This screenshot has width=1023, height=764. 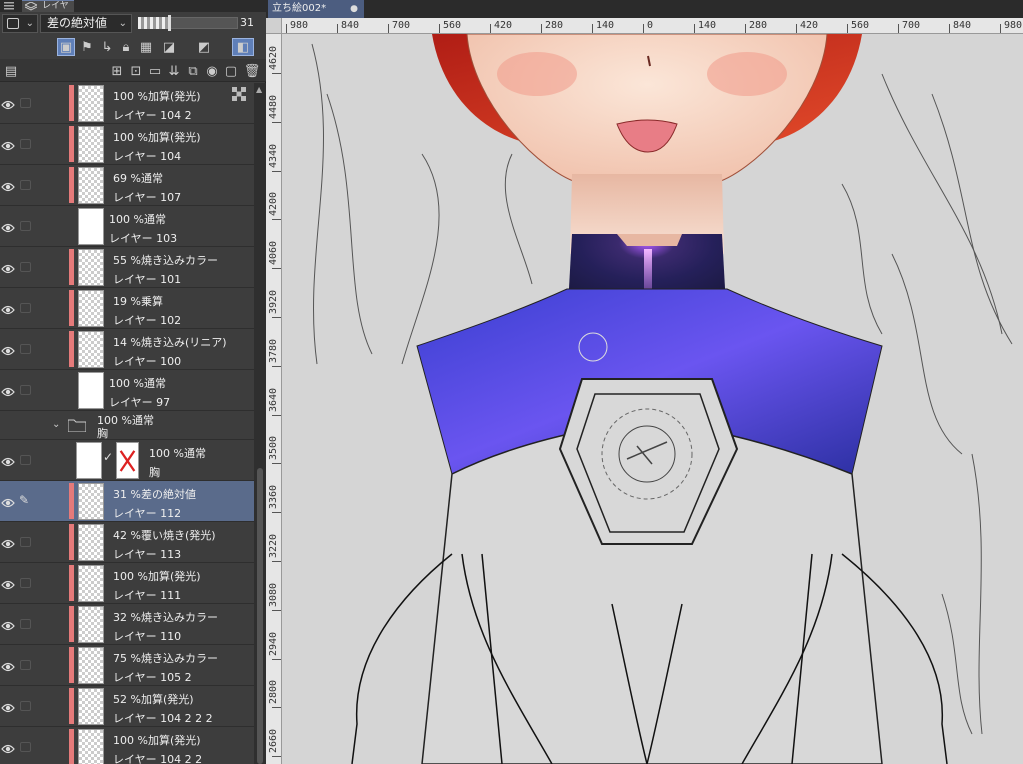 What do you see at coordinates (299, 25) in the screenshot?
I see `ruler-label: 980` at bounding box center [299, 25].